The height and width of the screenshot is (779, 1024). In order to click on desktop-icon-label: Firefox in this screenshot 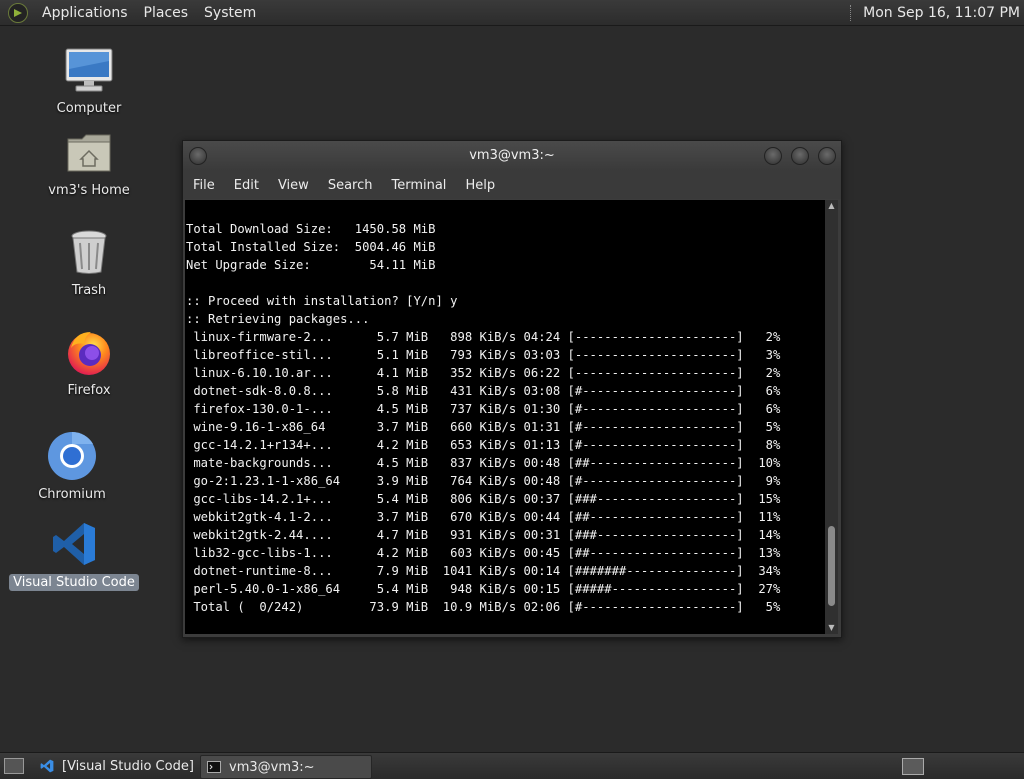, I will do `click(89, 390)`.